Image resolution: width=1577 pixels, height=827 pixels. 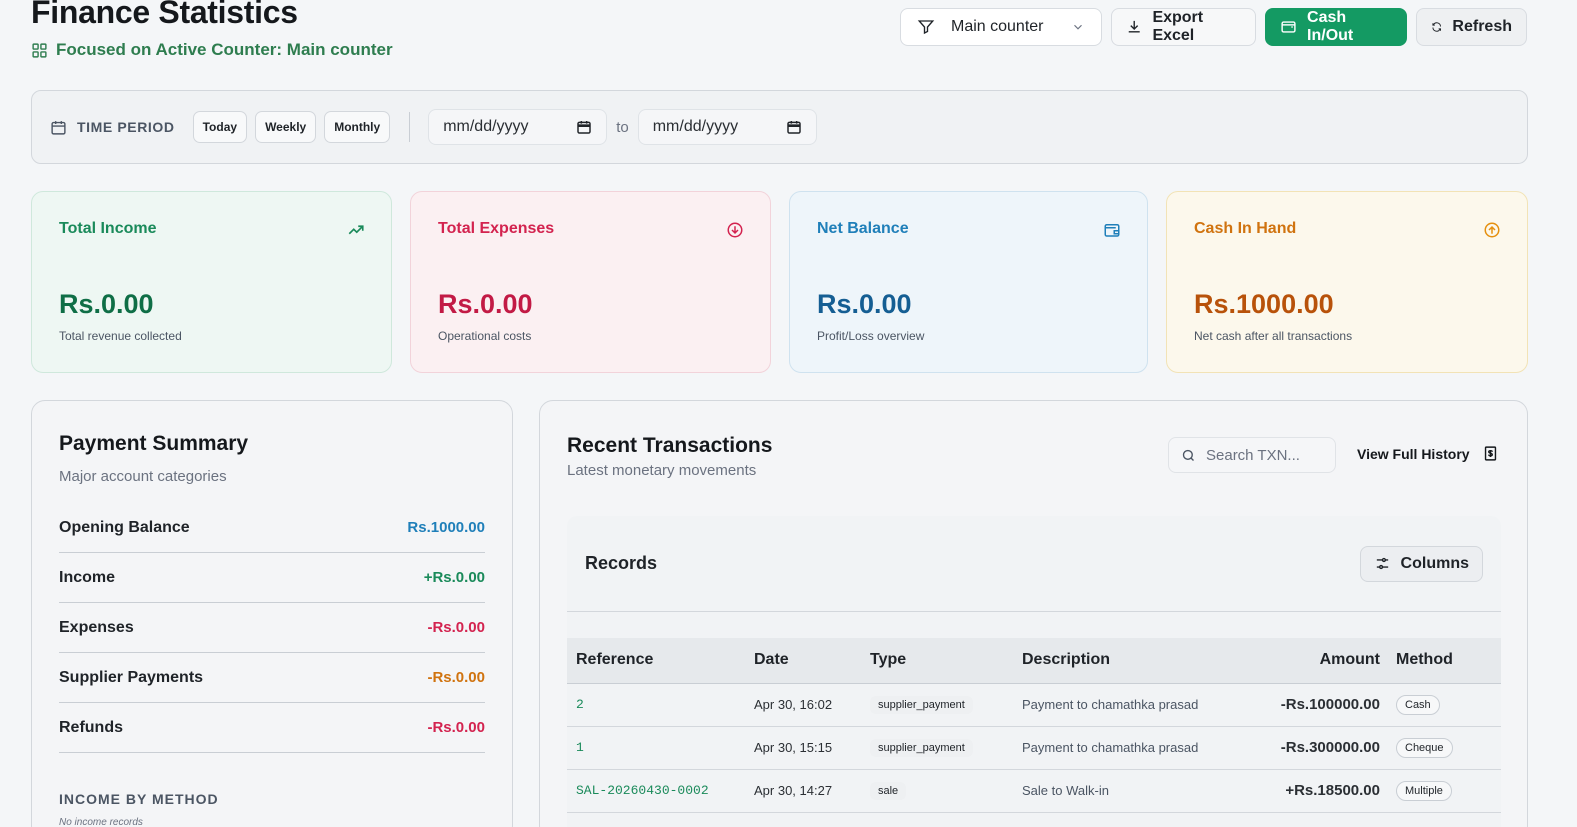 What do you see at coordinates (1288, 27) in the screenshot?
I see `cash-wallet-icon` at bounding box center [1288, 27].